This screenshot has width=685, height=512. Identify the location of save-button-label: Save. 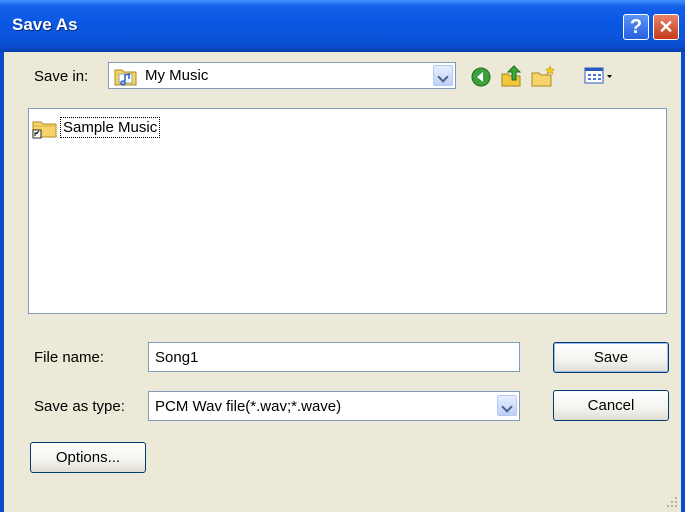
(611, 357).